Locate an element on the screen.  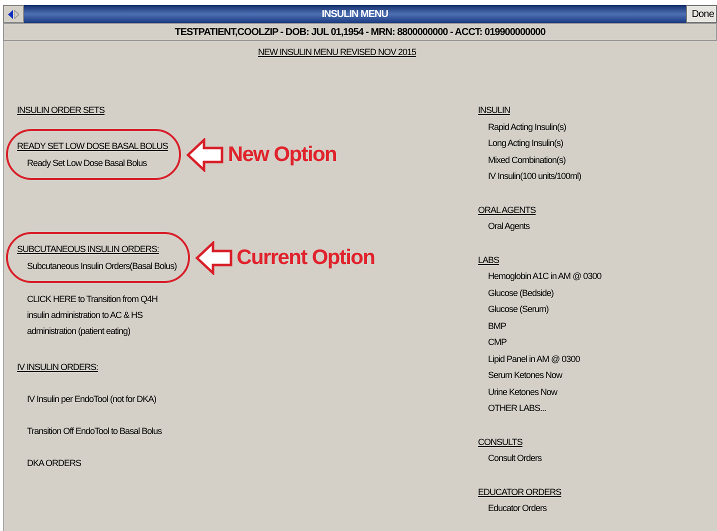
menu-link: Serum Ketones Now is located at coordinates (540, 375).